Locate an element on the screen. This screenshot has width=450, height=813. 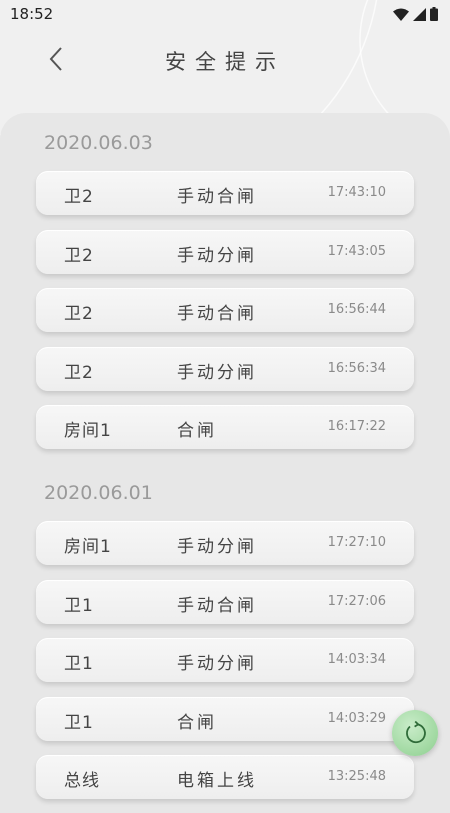
record-time: 17:27:06 is located at coordinates (356, 601).